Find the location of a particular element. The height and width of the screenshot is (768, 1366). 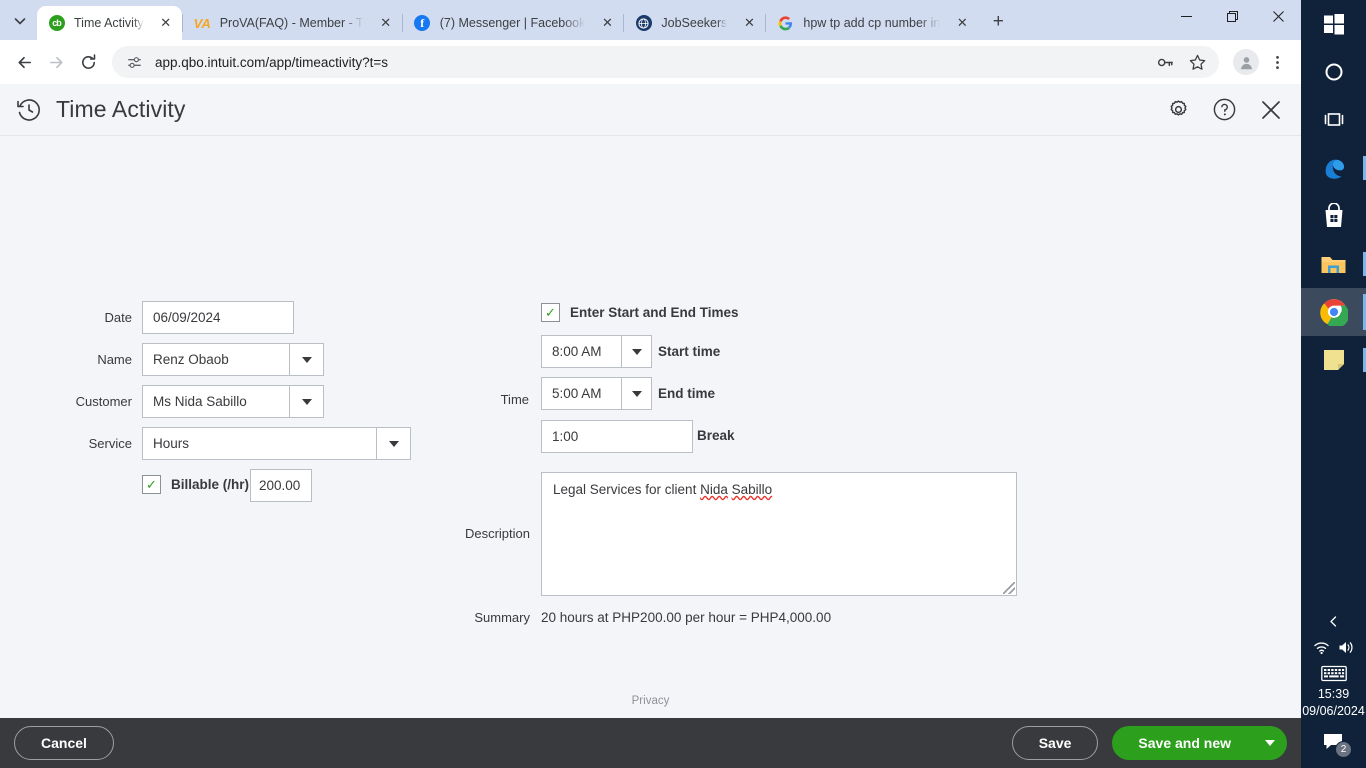

date-label: Date is located at coordinates (118, 317).